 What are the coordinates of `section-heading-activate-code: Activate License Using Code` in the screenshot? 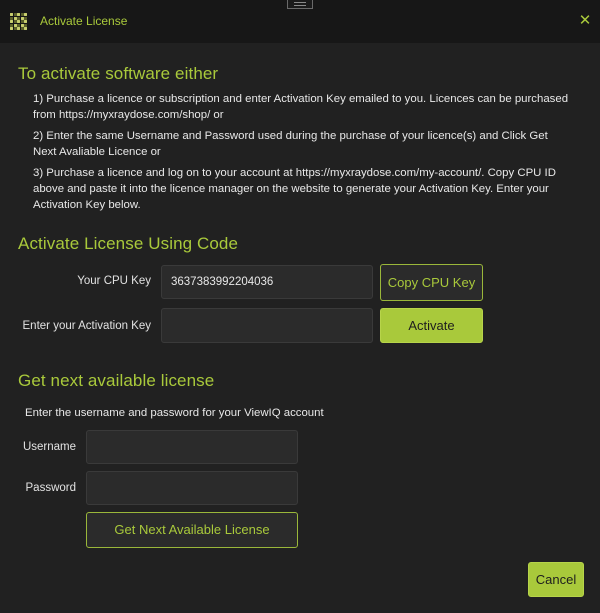 It's located at (128, 243).